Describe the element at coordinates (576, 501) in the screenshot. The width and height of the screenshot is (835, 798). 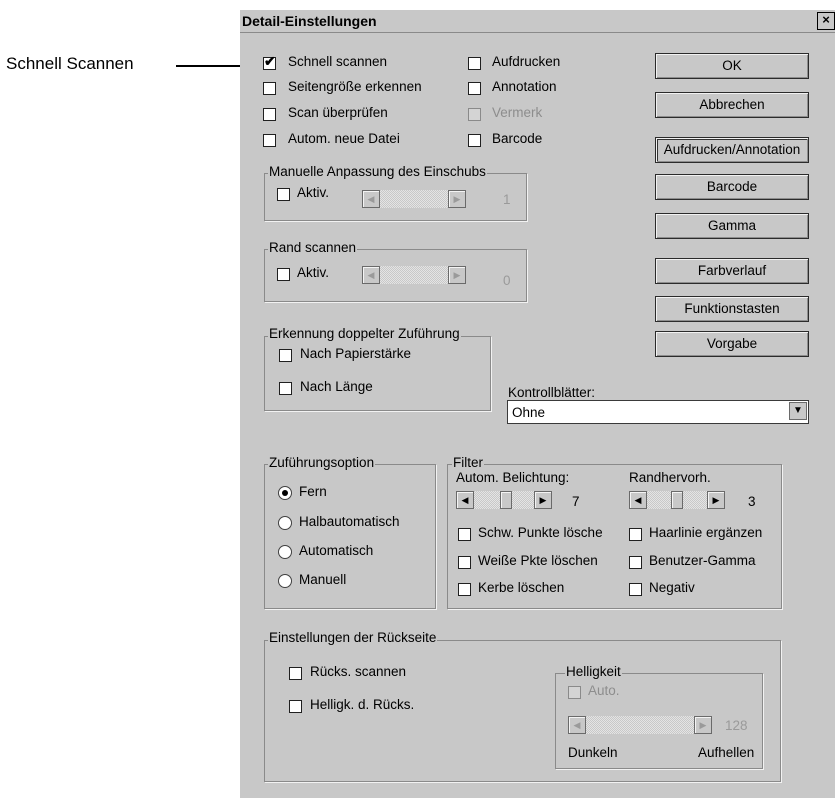
I see `belichtung-value: 7` at that location.